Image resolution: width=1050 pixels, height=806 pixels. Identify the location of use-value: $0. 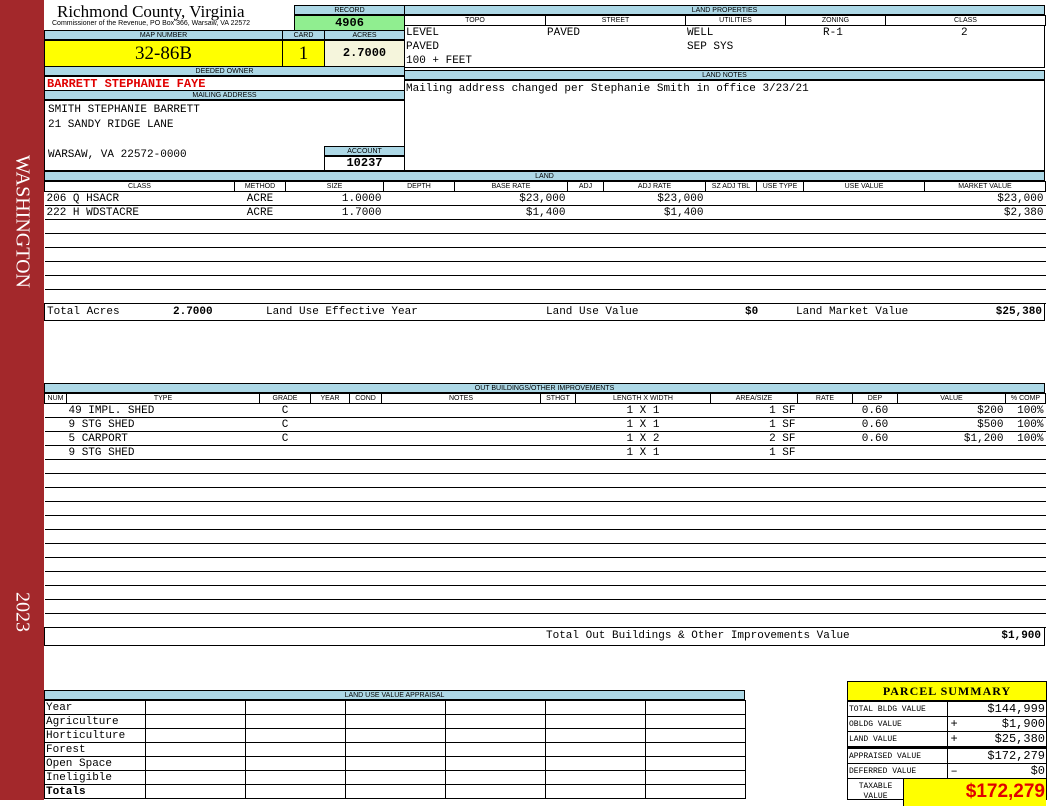
(752, 312).